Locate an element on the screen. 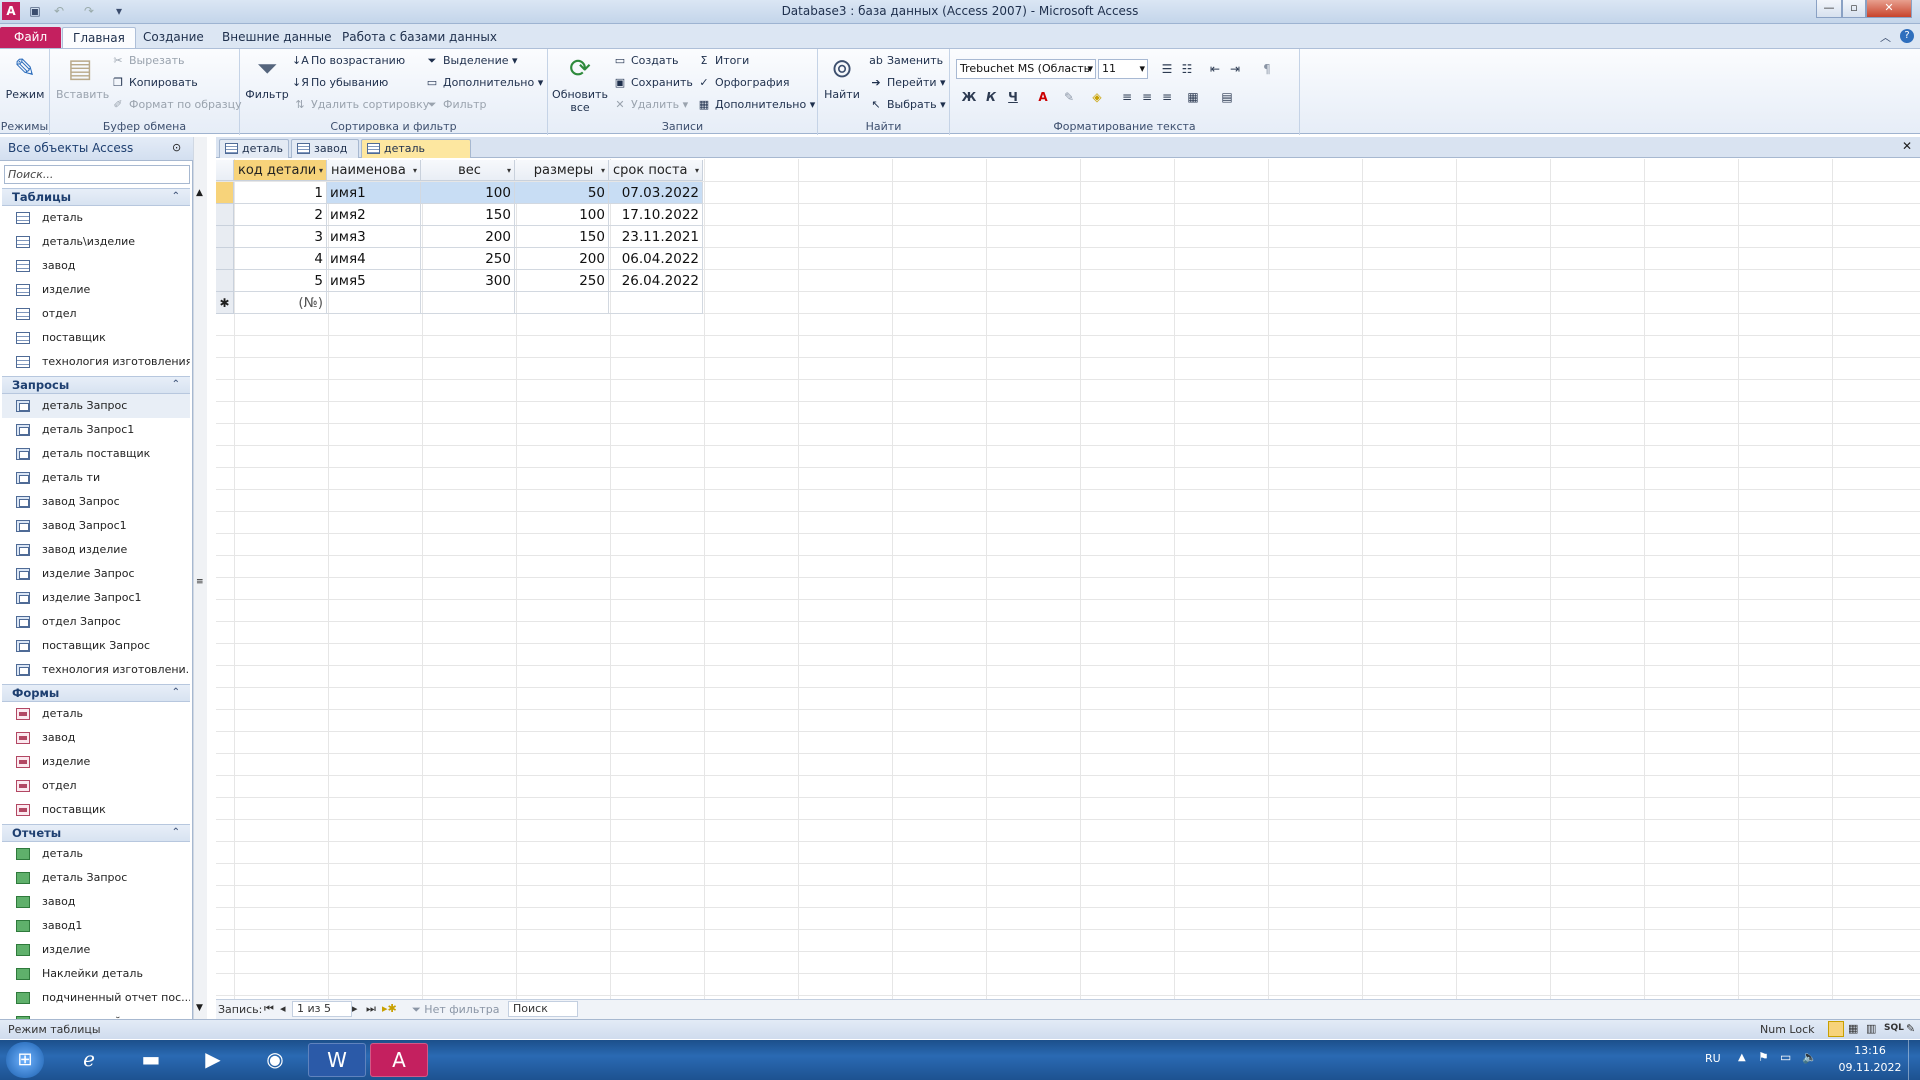 The image size is (1920, 1080). nav-item: деталь Запрос is located at coordinates (96, 878).